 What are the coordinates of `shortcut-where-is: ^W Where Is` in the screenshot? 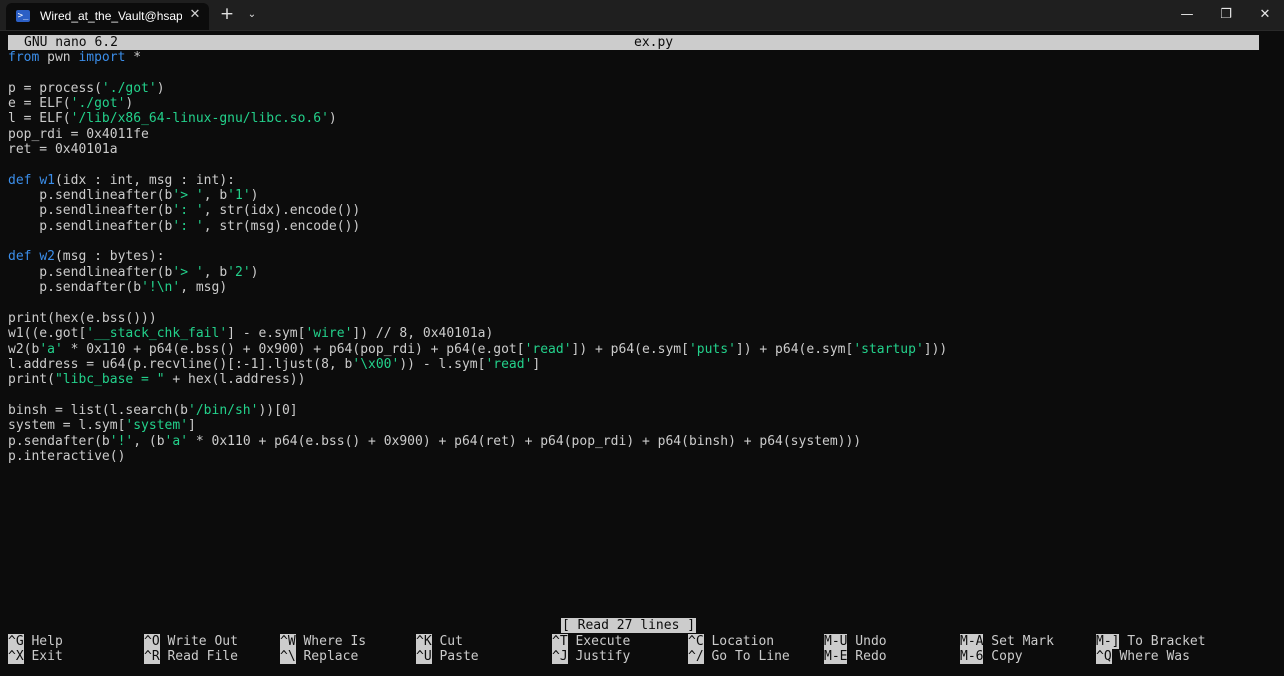 It's located at (323, 641).